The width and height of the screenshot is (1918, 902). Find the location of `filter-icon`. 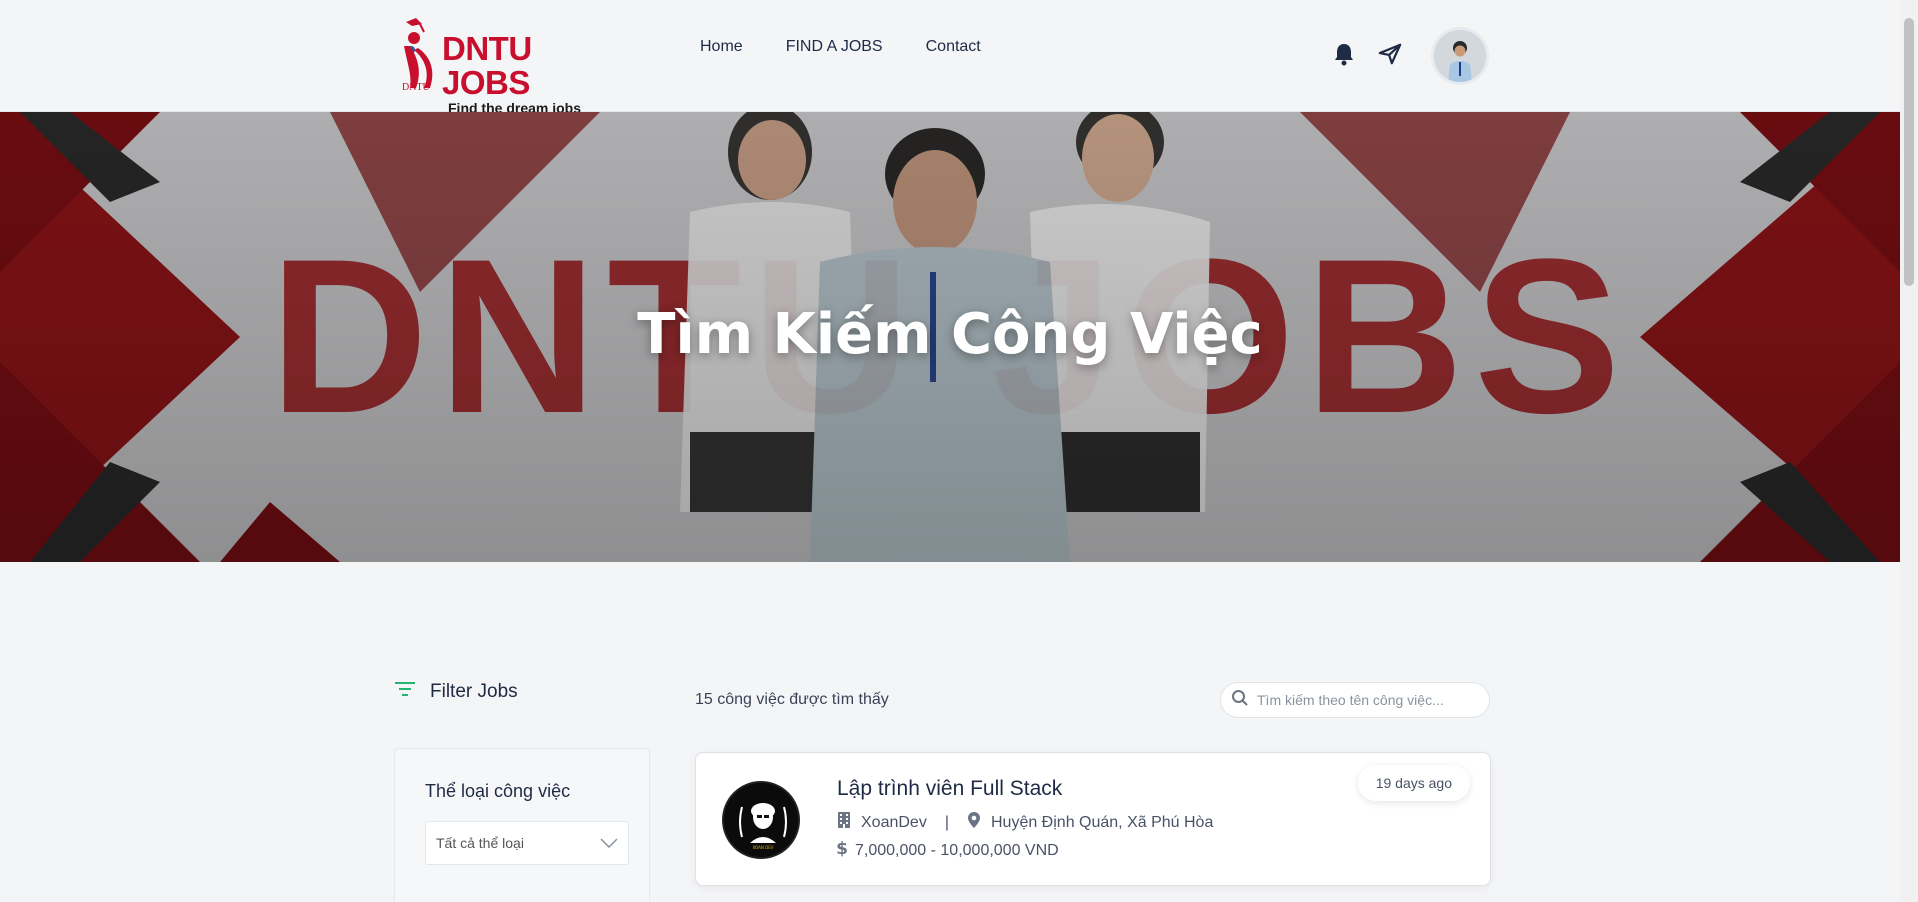

filter-icon is located at coordinates (405, 691).